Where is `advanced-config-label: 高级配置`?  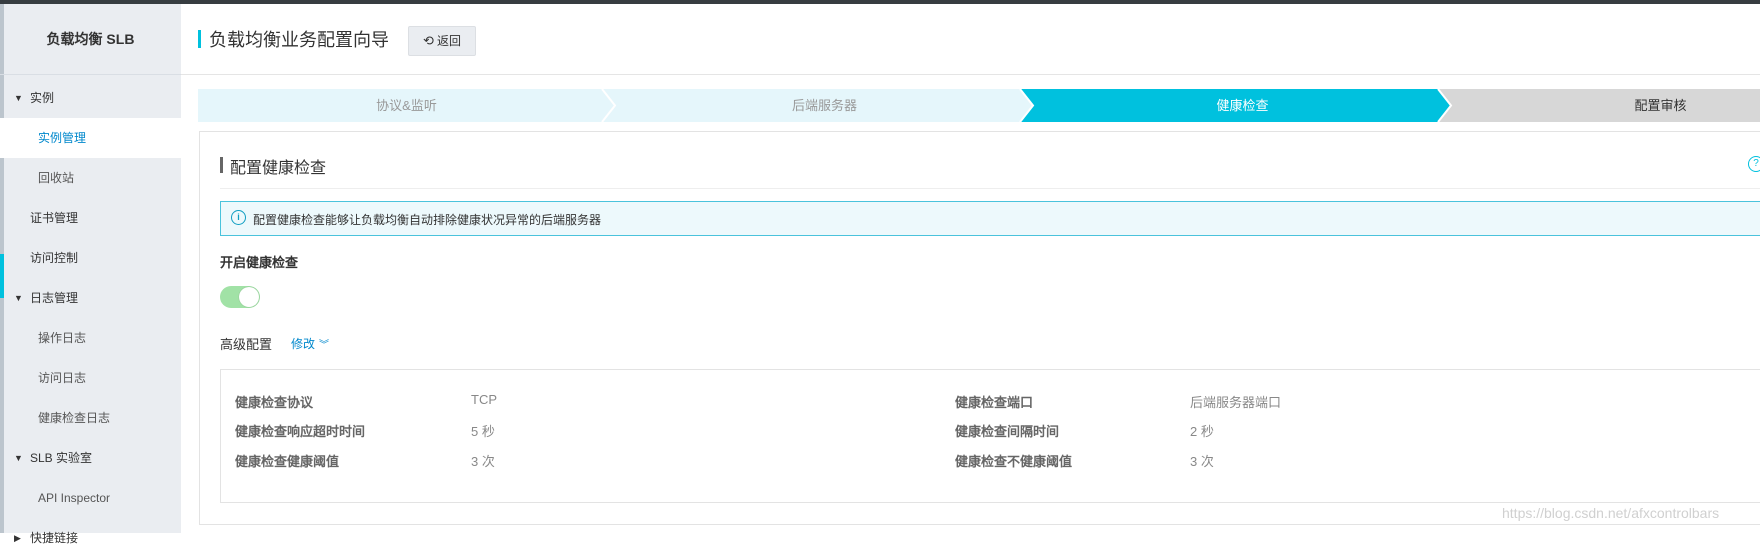
advanced-config-label: 高级配置 is located at coordinates (246, 344).